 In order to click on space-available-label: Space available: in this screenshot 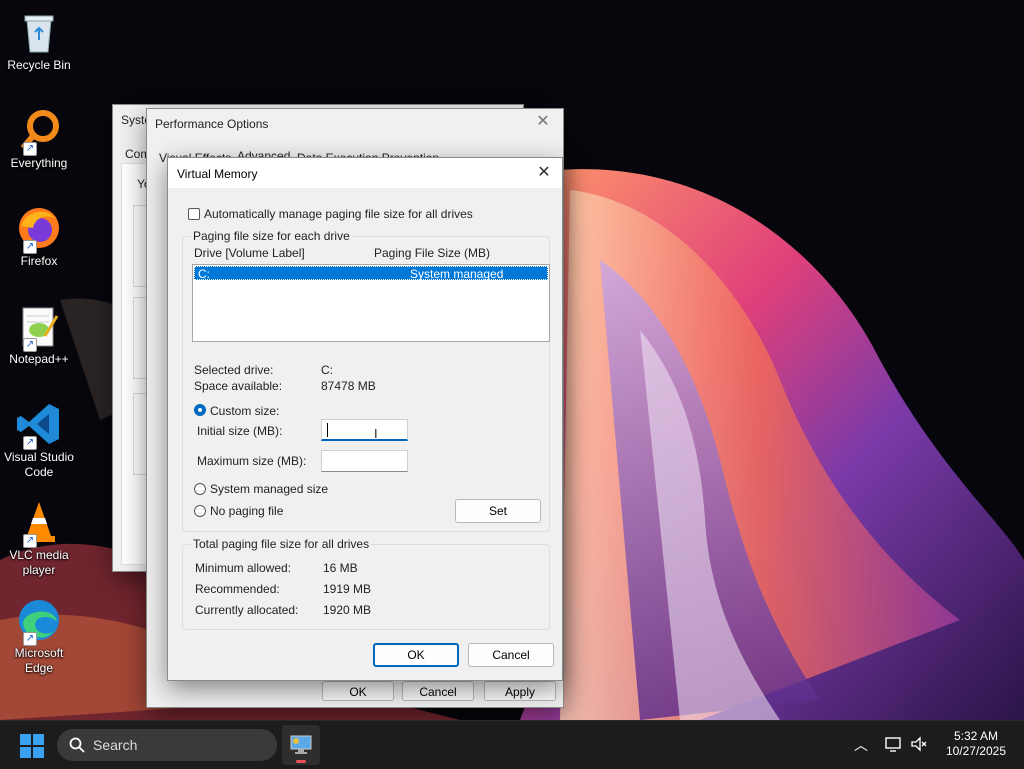, I will do `click(238, 386)`.